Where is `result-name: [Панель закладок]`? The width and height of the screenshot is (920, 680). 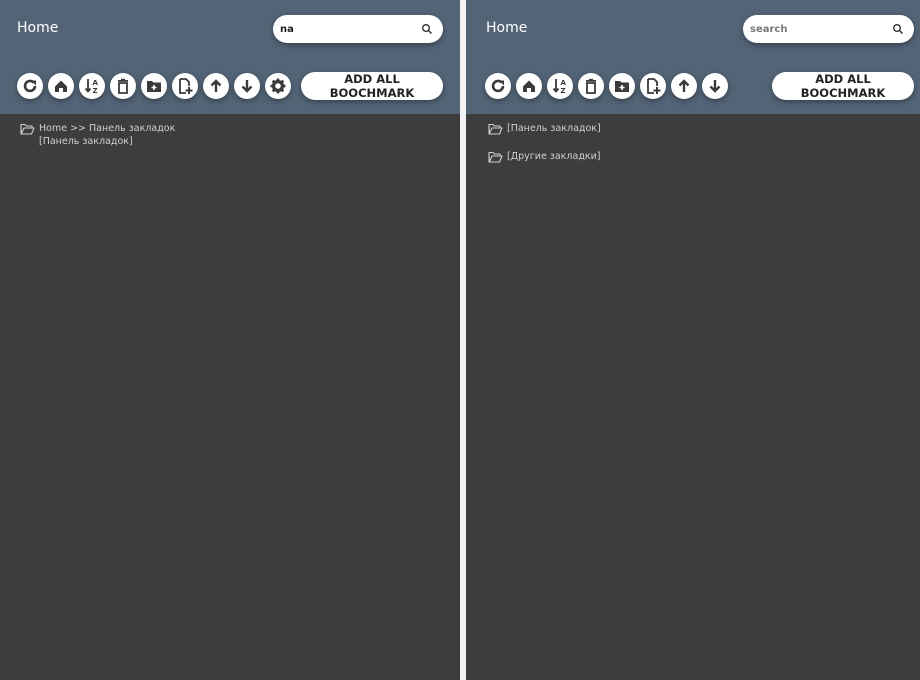 result-name: [Панель закладок] is located at coordinates (86, 141).